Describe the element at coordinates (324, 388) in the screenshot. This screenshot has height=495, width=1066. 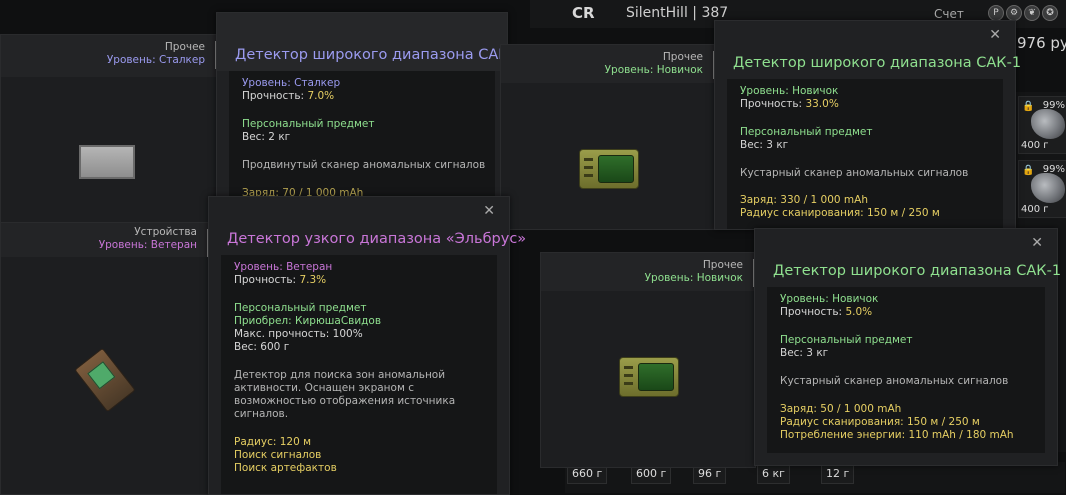
I see `description-line: активности. Оснащен экраном с` at that location.